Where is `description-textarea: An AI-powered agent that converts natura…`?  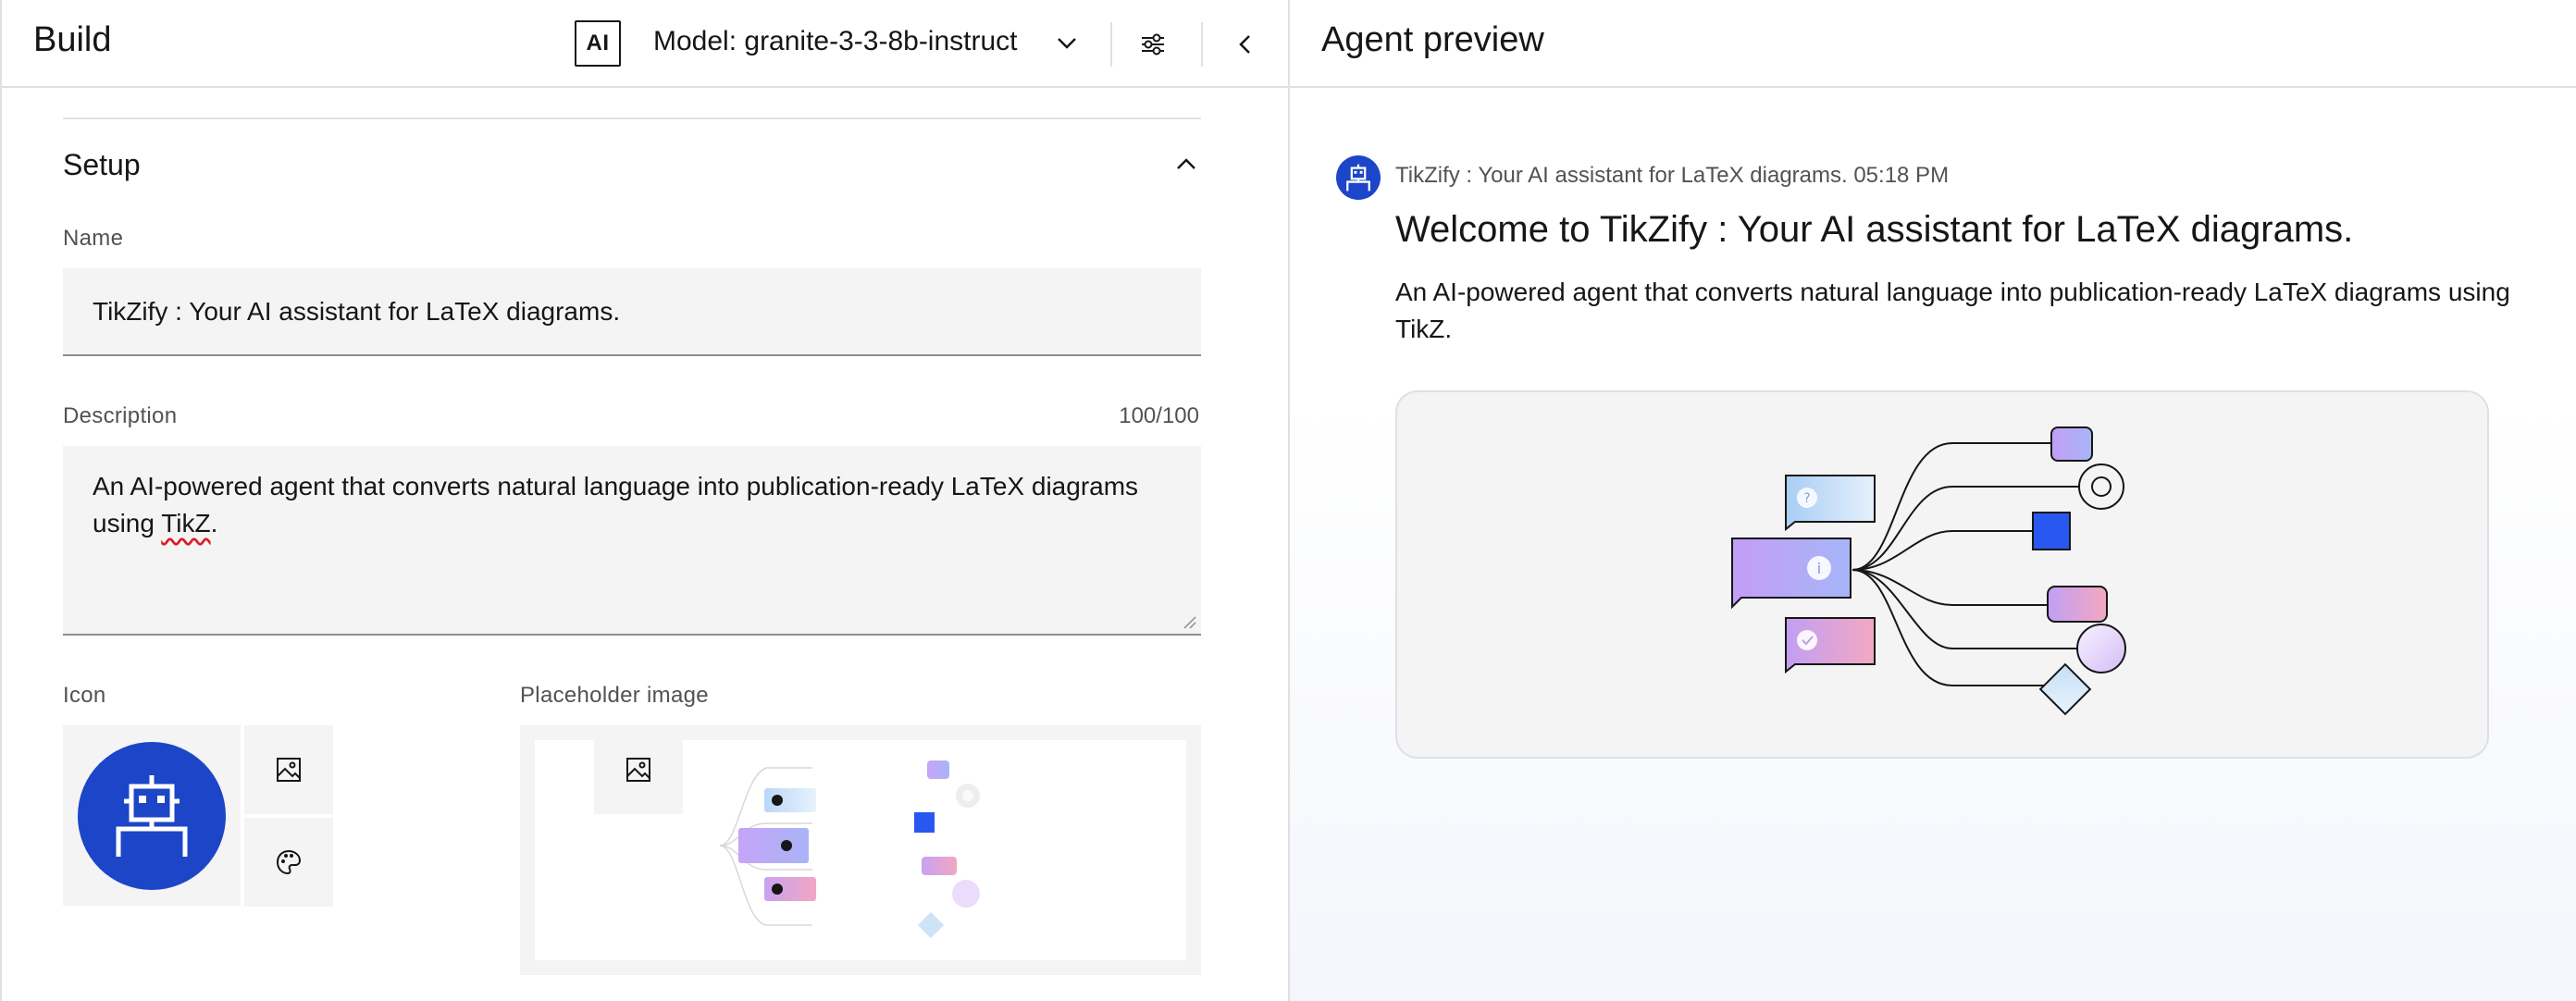
description-textarea: An AI-powered agent that converts natura… is located at coordinates (632, 541).